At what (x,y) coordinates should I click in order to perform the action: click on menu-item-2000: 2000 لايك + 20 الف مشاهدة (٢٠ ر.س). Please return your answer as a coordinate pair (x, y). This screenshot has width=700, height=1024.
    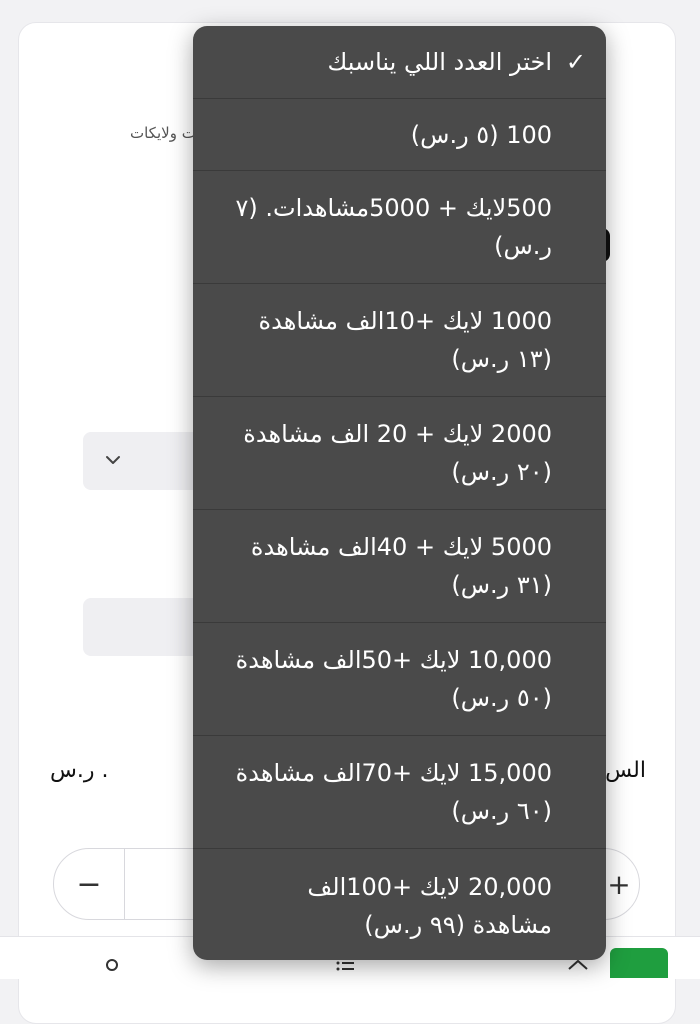
    Looking at the image, I should click on (399, 453).